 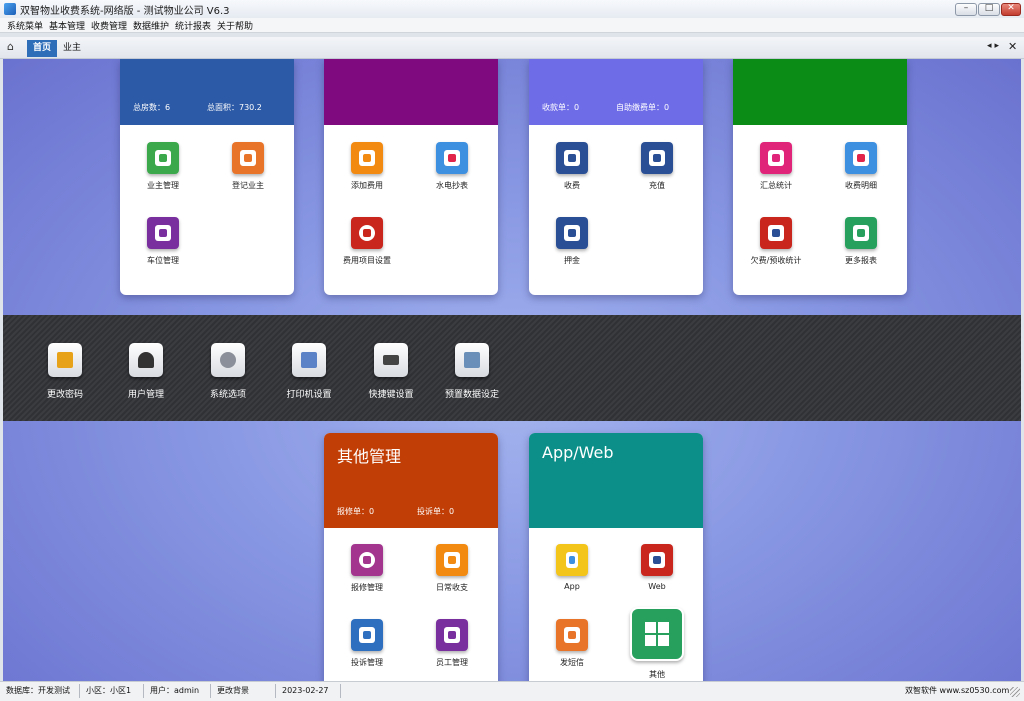 I want to click on report-card: 汇总统计 收费明细 欠费/预收统计 更多报表, so click(x=820, y=177).